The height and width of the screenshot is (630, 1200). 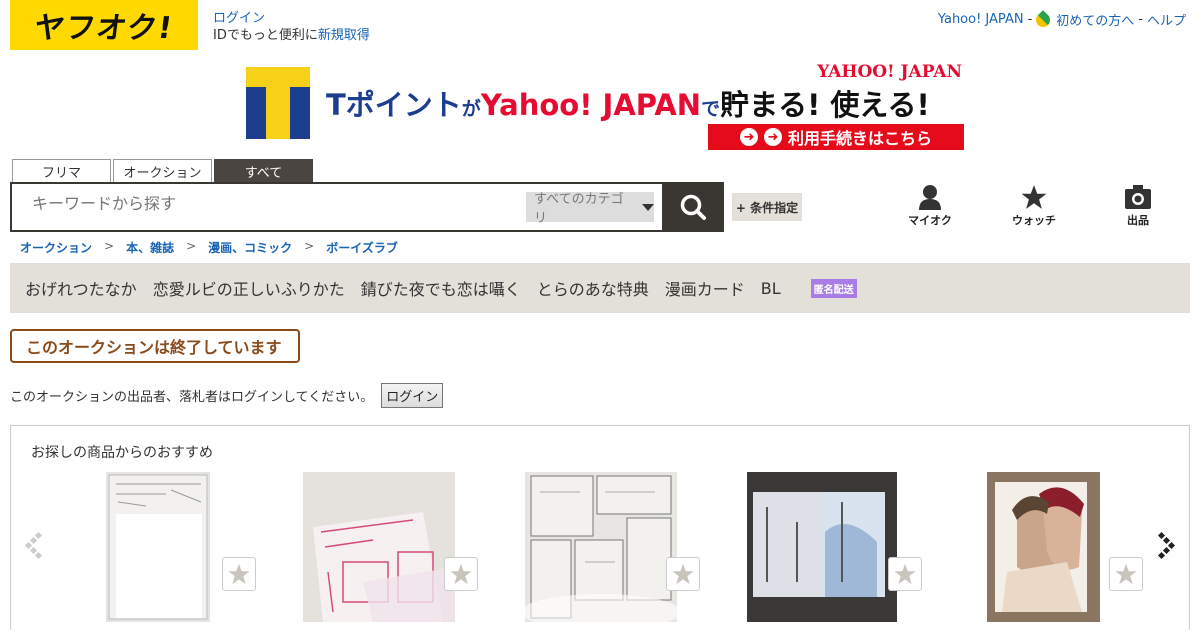 I want to click on yahoo-japan-logo: YAHOO! JAPAN, so click(x=889, y=72).